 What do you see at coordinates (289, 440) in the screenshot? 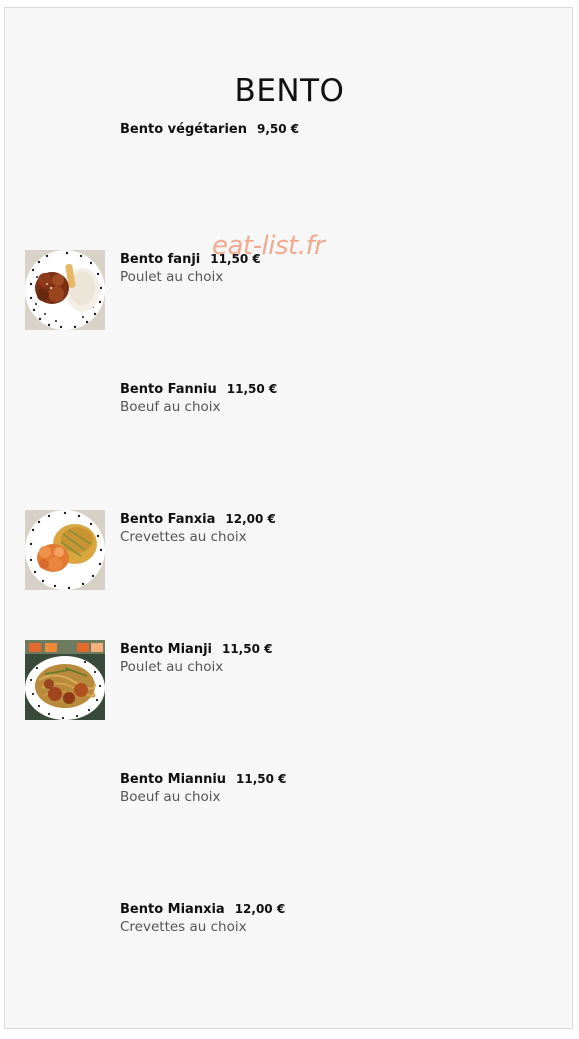
I see `menu-item: Bento Fanniu 11,50 € Boeuf au choix` at bounding box center [289, 440].